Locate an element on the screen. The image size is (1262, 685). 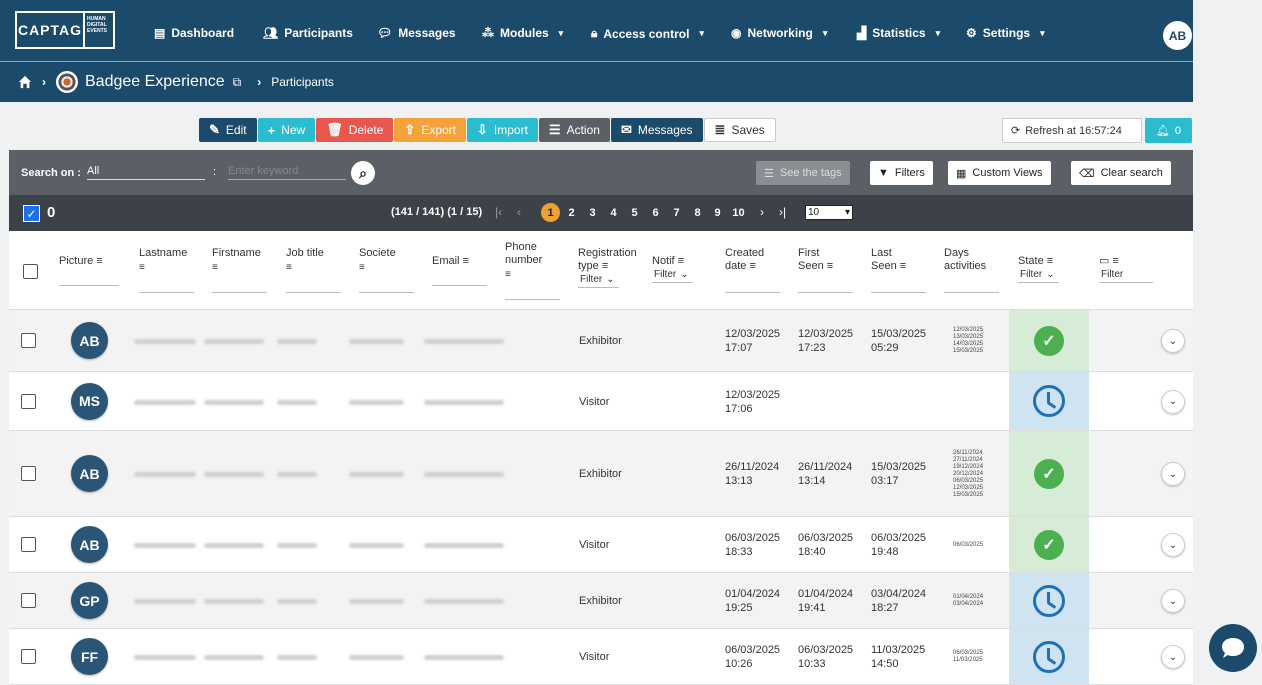
breadcrumb-event: Badgee Experience is located at coordinates (155, 82).